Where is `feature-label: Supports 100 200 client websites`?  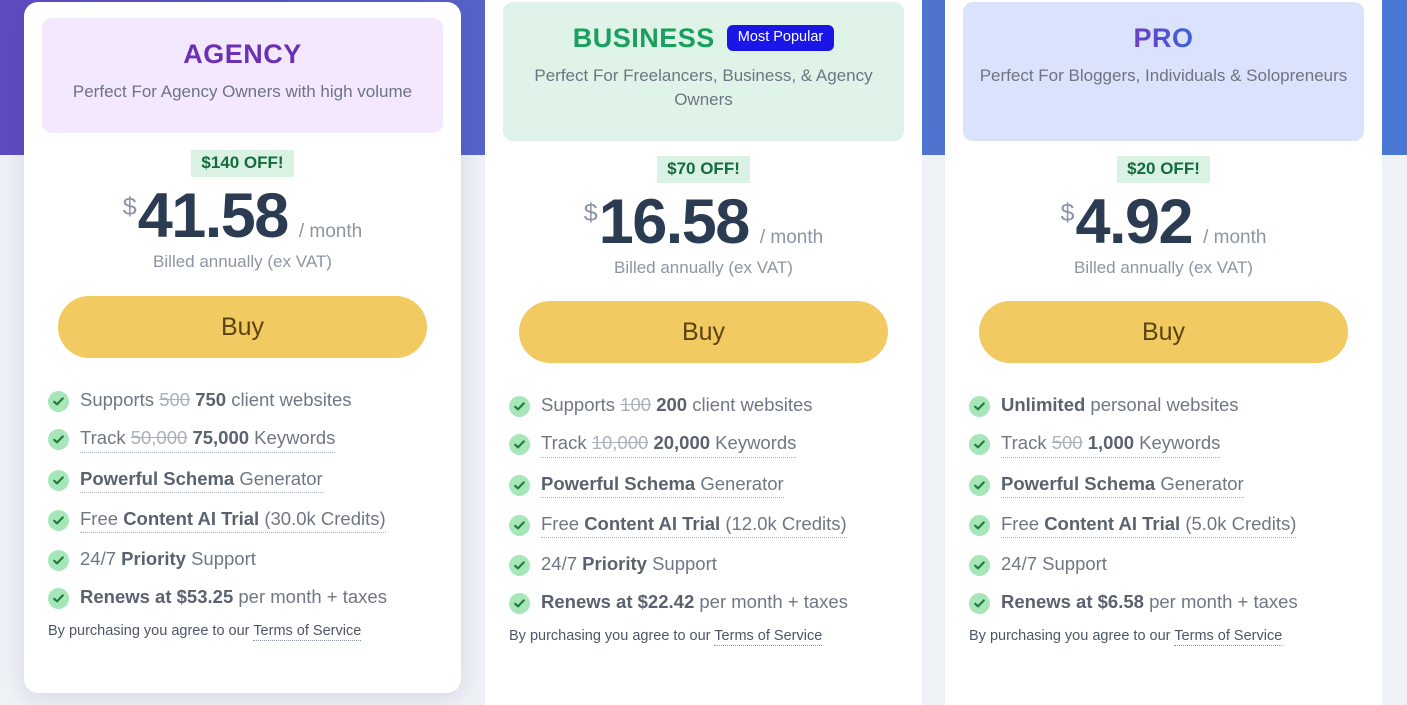
feature-label: Supports 100 200 client websites is located at coordinates (677, 405).